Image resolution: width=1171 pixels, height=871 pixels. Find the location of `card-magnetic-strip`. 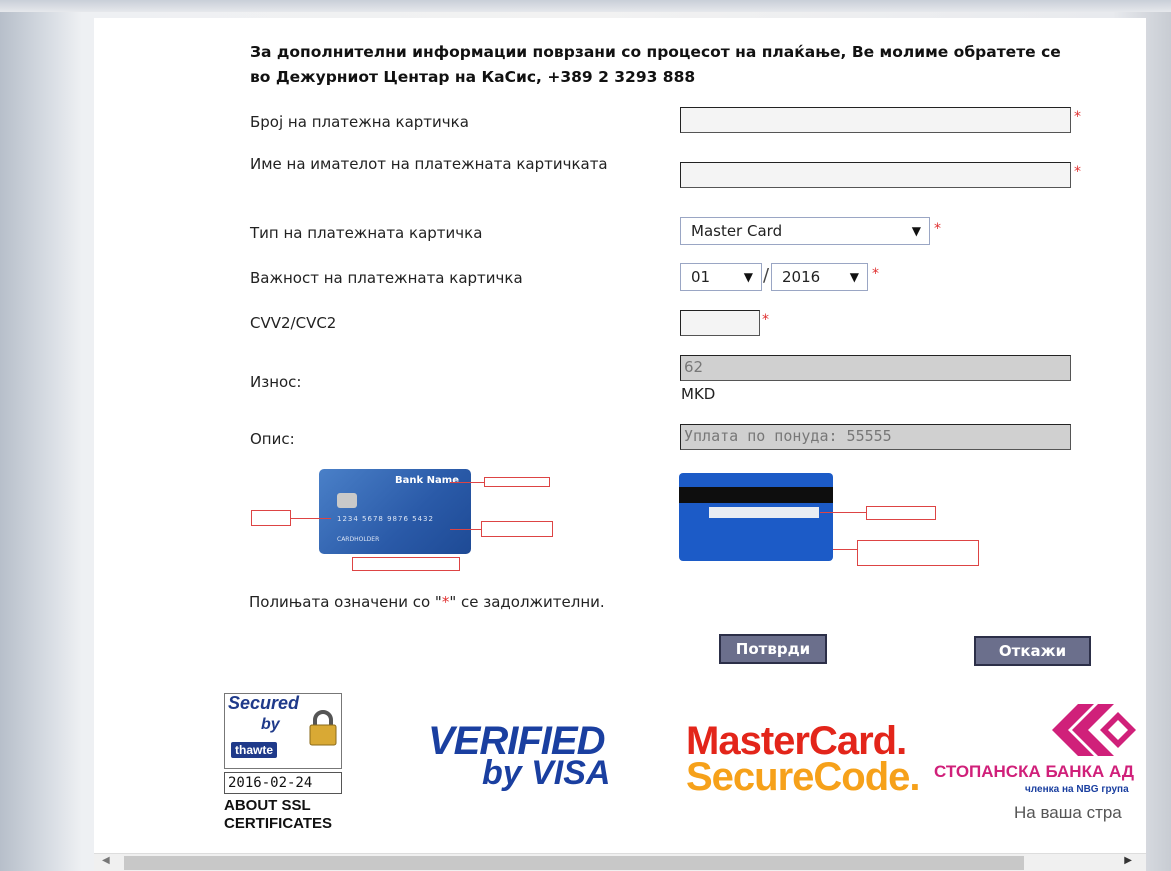

card-magnetic-strip is located at coordinates (756, 495).